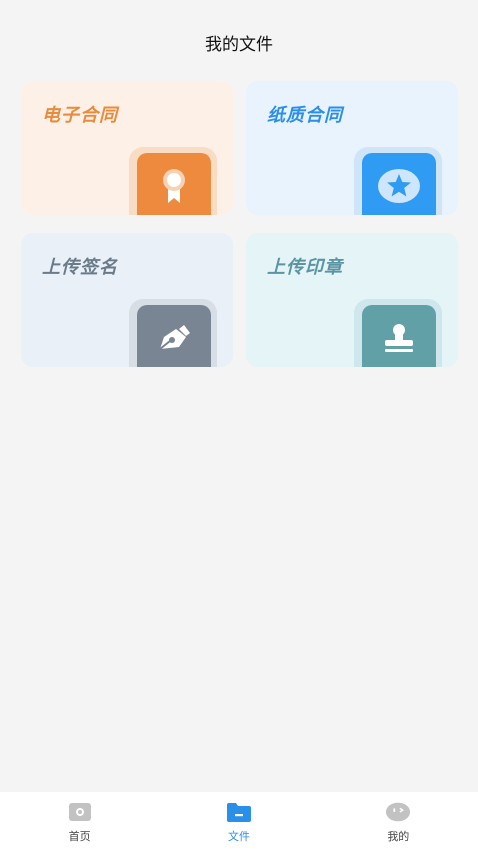  I want to click on upload-seal-label: 上传印章, so click(305, 267).